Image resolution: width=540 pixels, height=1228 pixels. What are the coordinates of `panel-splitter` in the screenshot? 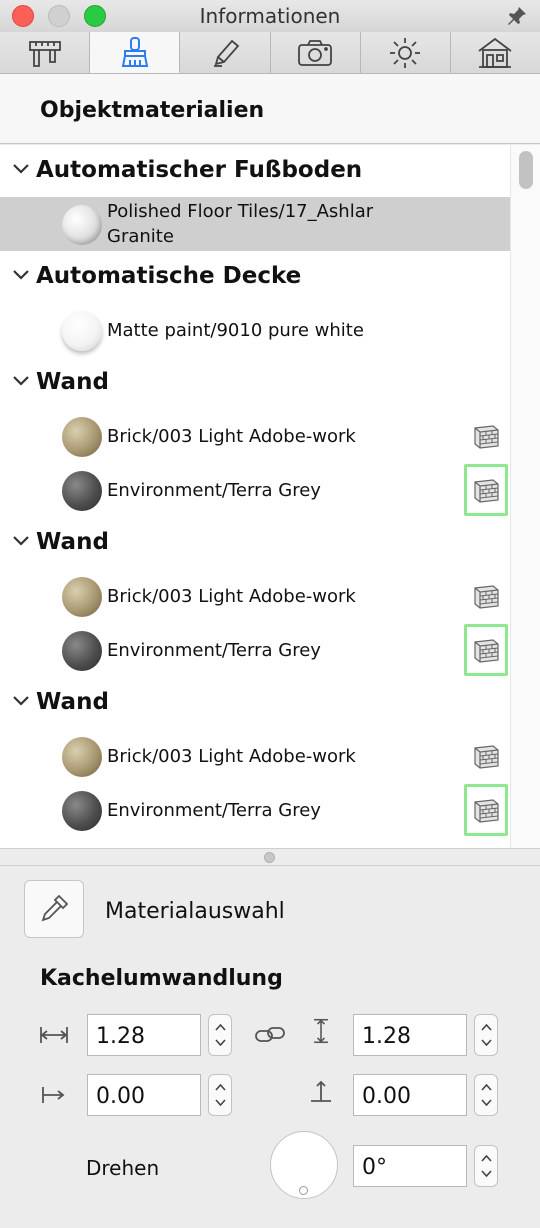 It's located at (270, 857).